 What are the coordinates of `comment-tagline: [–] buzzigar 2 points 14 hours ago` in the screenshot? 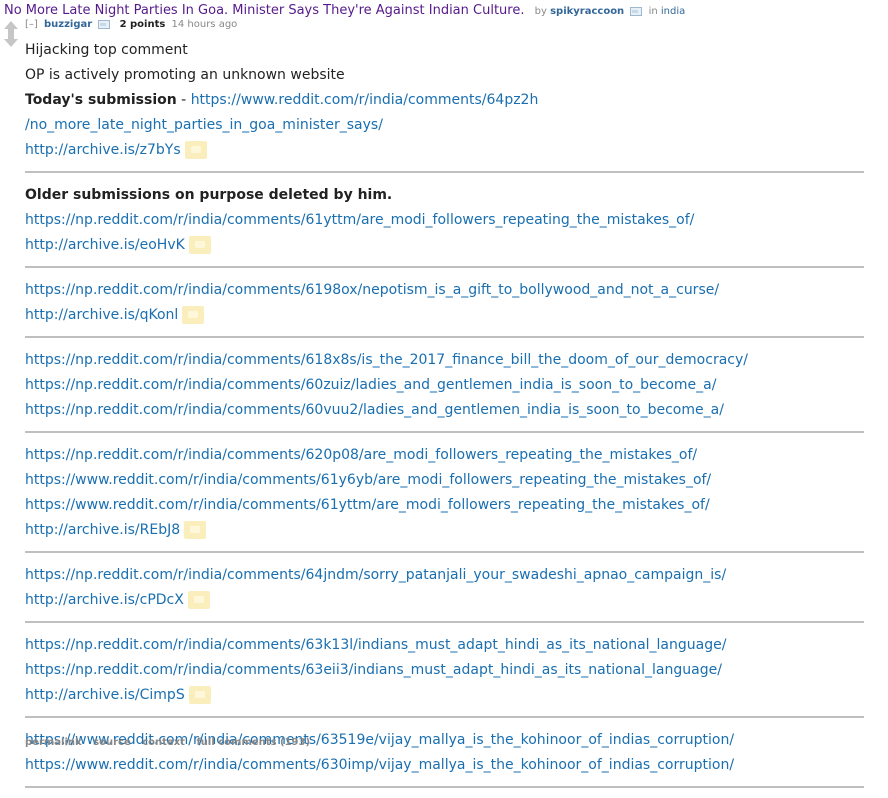 It's located at (131, 24).